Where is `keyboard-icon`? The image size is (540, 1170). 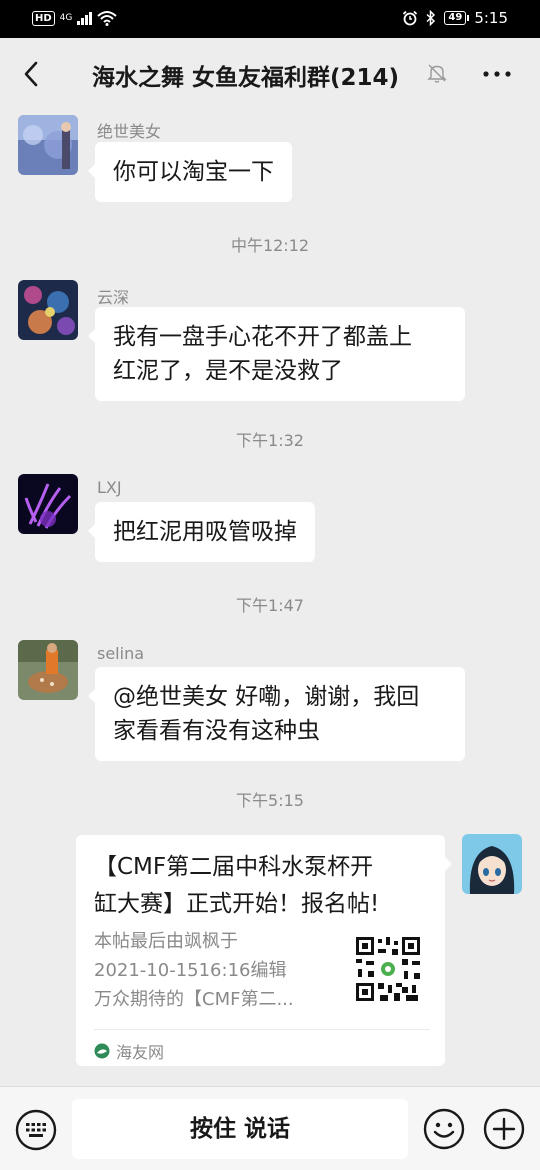 keyboard-icon is located at coordinates (36, 1130).